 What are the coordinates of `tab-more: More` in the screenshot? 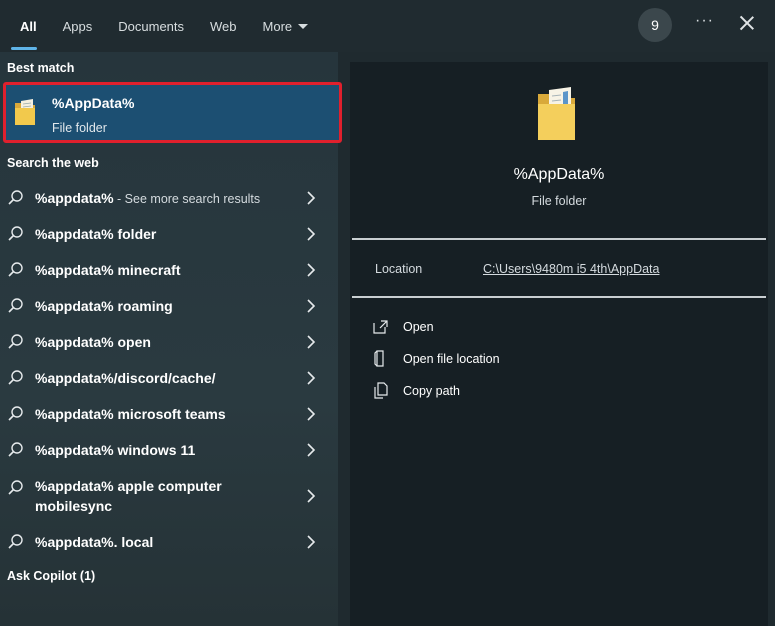 It's located at (286, 26).